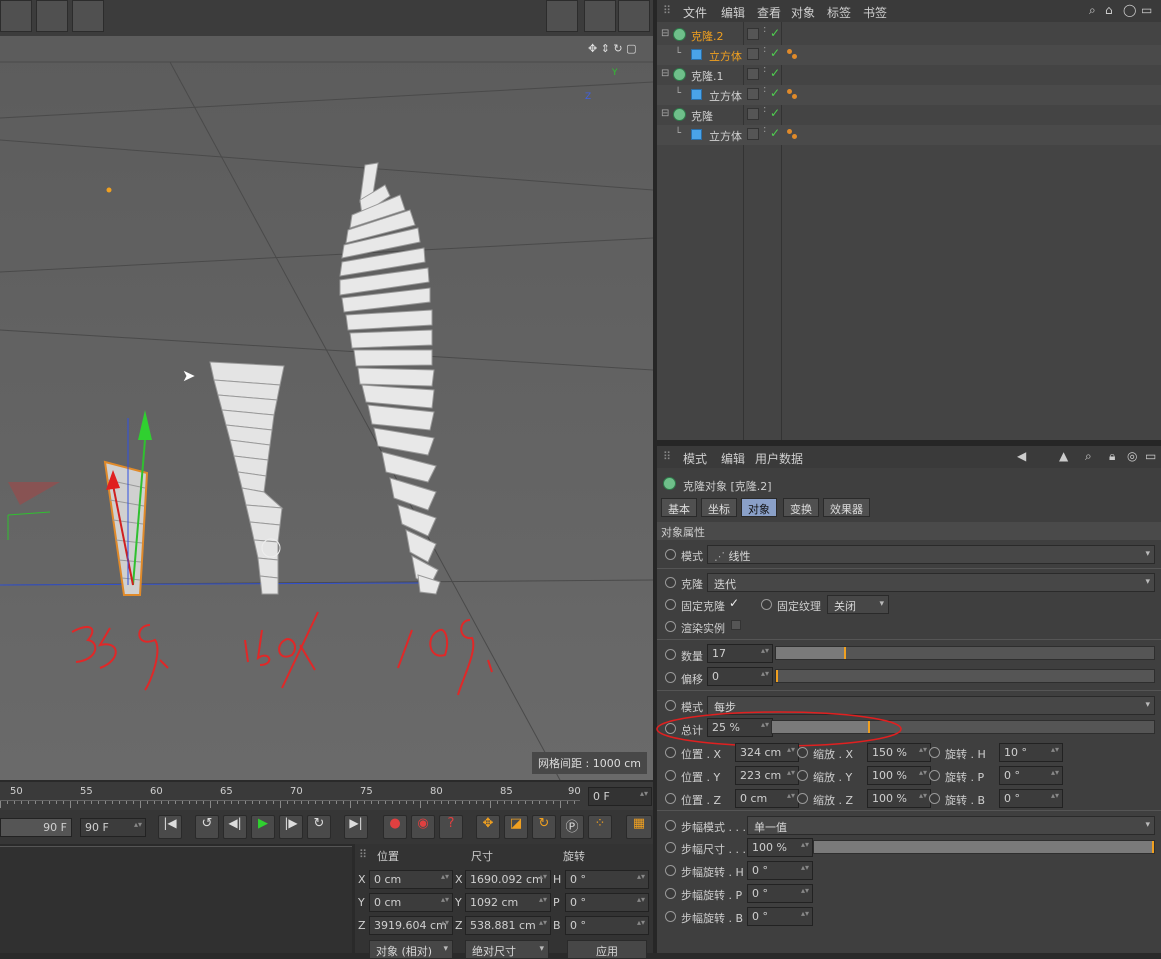 Image resolution: width=1161 pixels, height=959 pixels. I want to click on clone-dropdown: 迭代 ▾, so click(931, 582).